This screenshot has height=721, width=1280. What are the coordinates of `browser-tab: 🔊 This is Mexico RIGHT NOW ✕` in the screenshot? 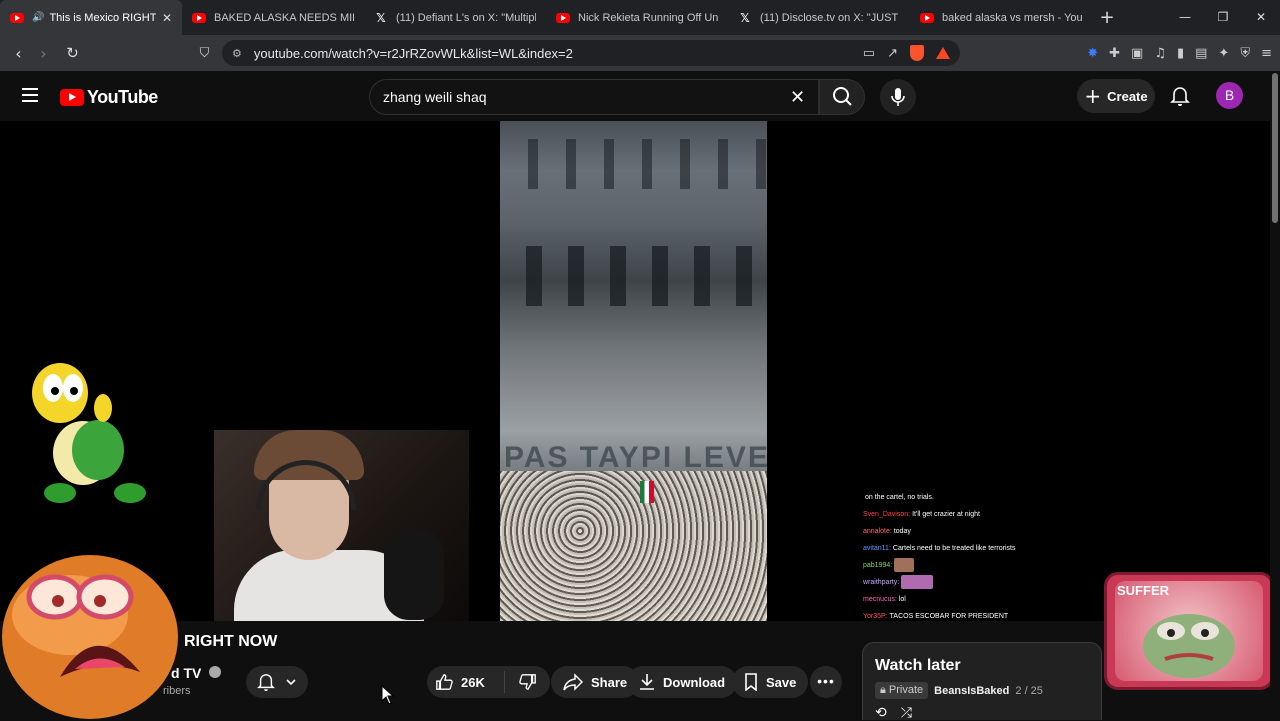 It's located at (91, 17).